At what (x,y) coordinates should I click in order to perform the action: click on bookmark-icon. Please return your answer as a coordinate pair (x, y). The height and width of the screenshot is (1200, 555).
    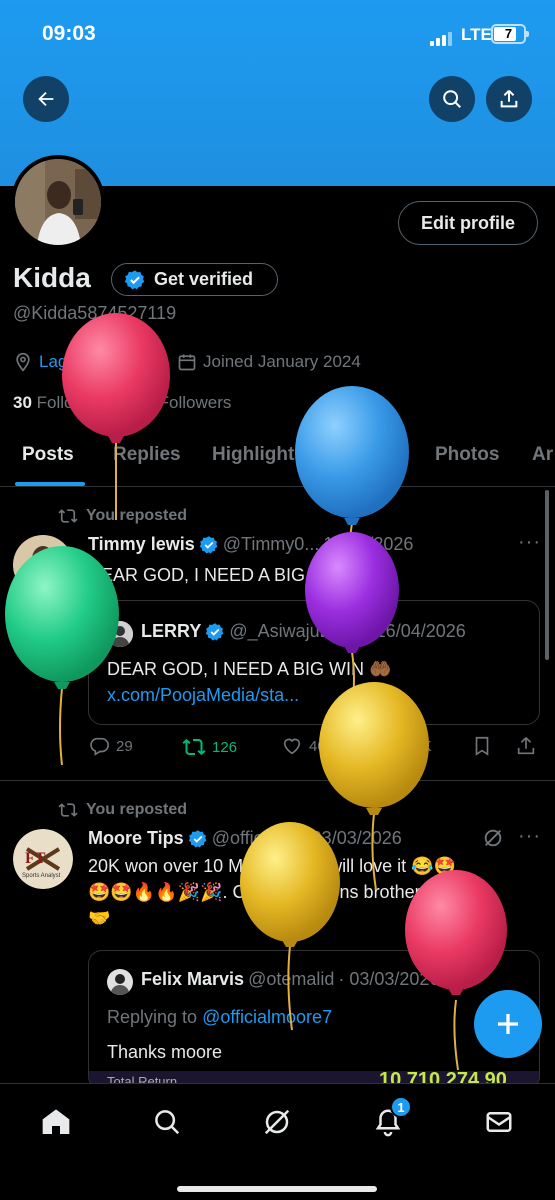
    Looking at the image, I should click on (482, 746).